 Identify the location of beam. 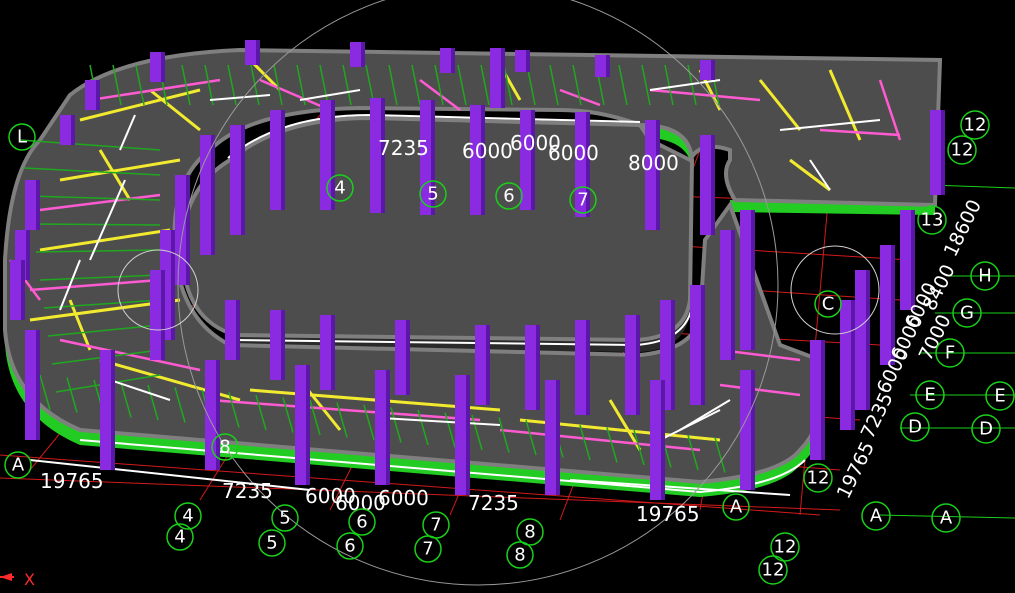
(96, 224).